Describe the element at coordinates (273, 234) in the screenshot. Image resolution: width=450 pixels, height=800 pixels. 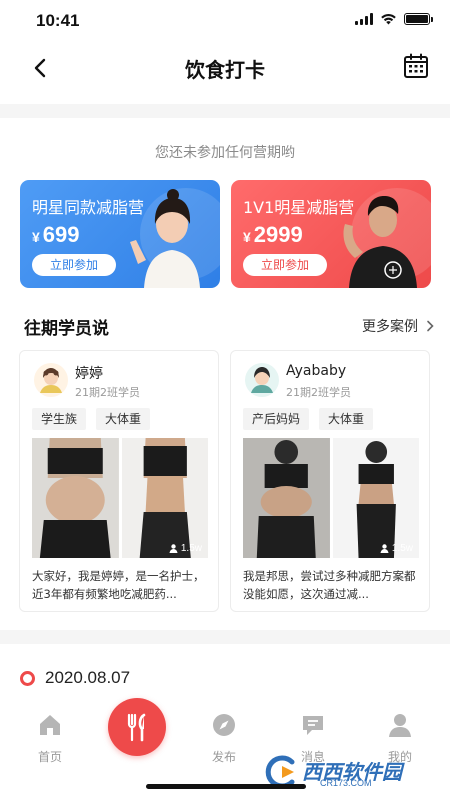
I see `camp-price: ¥2999` at that location.